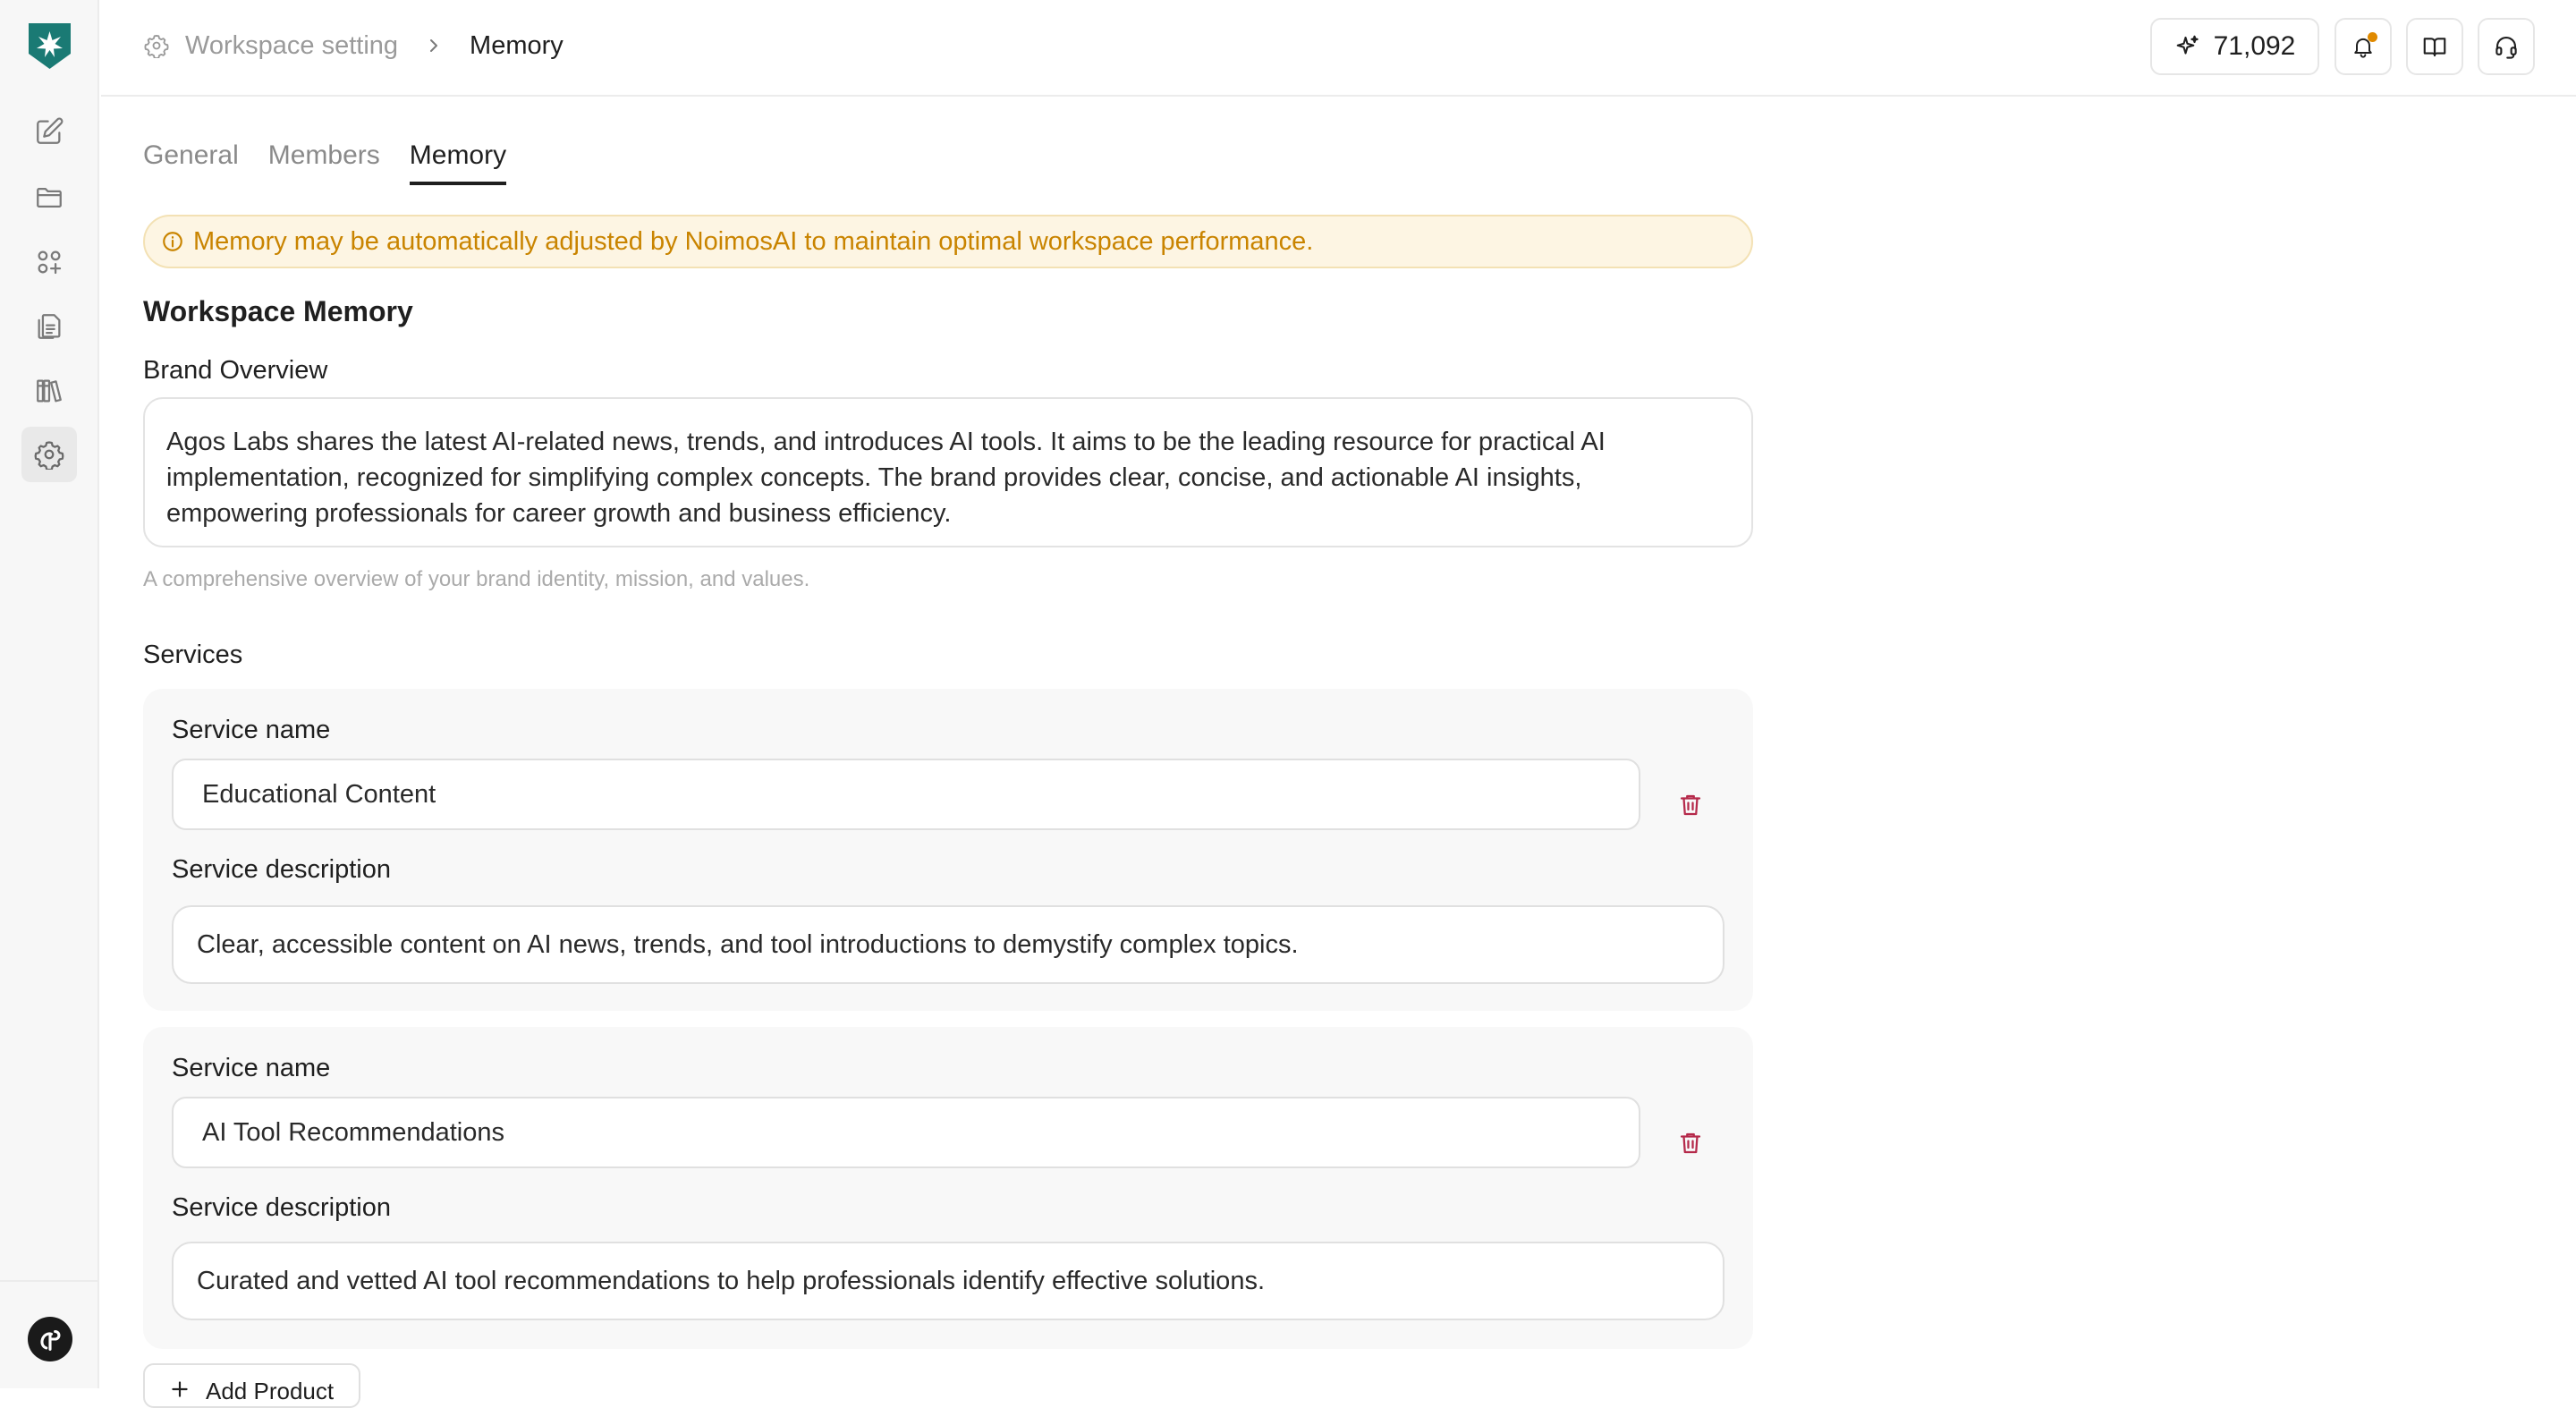 The width and height of the screenshot is (2576, 1408). What do you see at coordinates (49, 391) in the screenshot?
I see `library-icon` at bounding box center [49, 391].